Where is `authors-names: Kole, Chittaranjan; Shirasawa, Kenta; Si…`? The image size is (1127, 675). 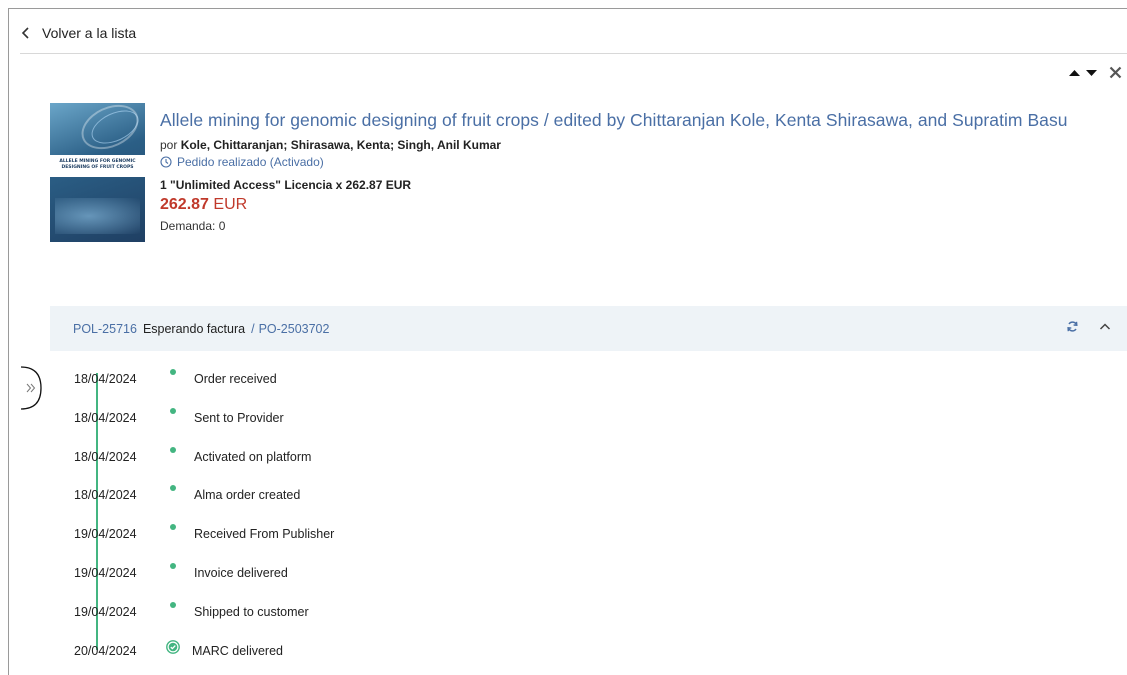
authors-names: Kole, Chittaranjan; Shirasawa, Kenta; Si… is located at coordinates (340, 145).